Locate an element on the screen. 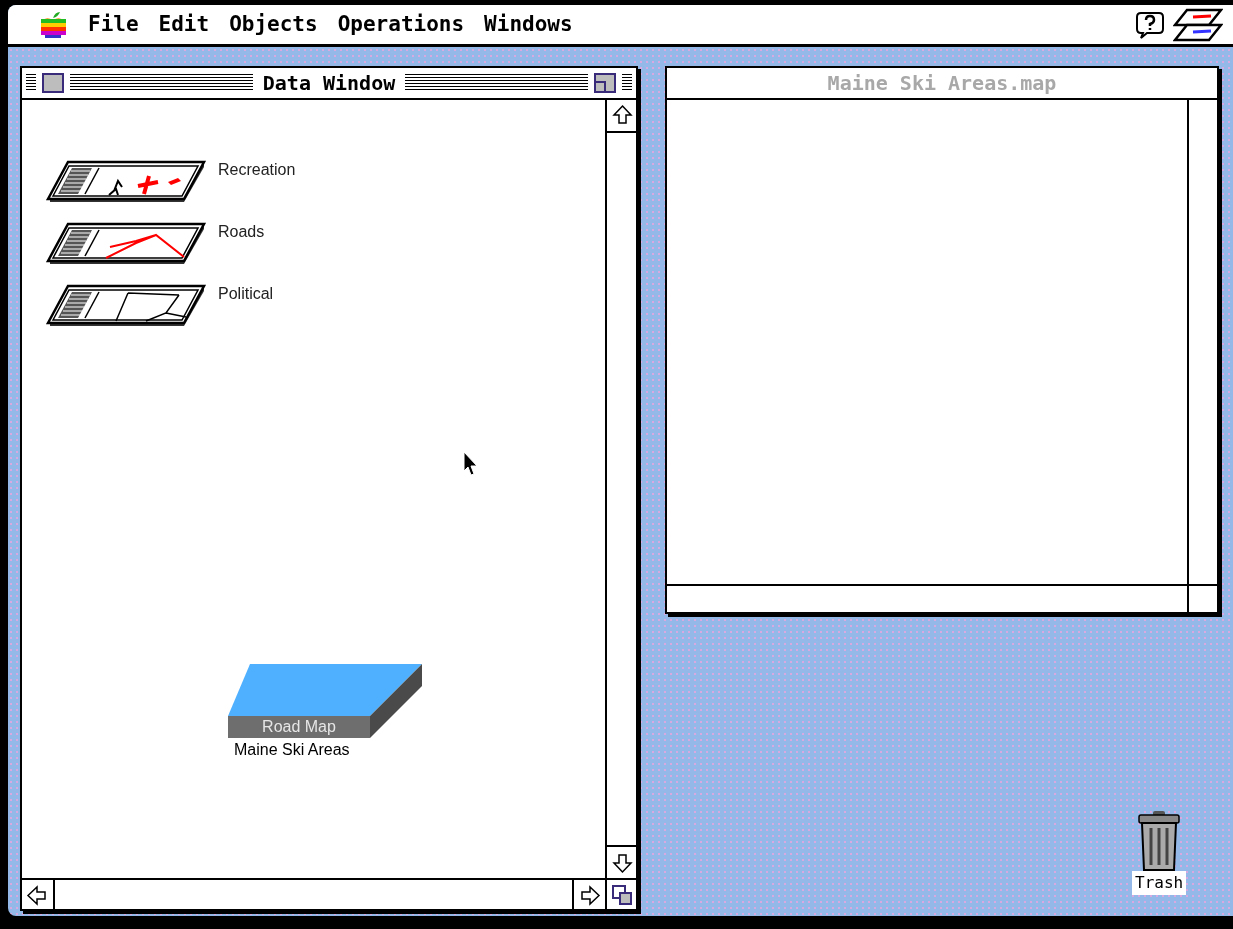 The image size is (1233, 929). vertical-scroll-bar is located at coordinates (620, 489).